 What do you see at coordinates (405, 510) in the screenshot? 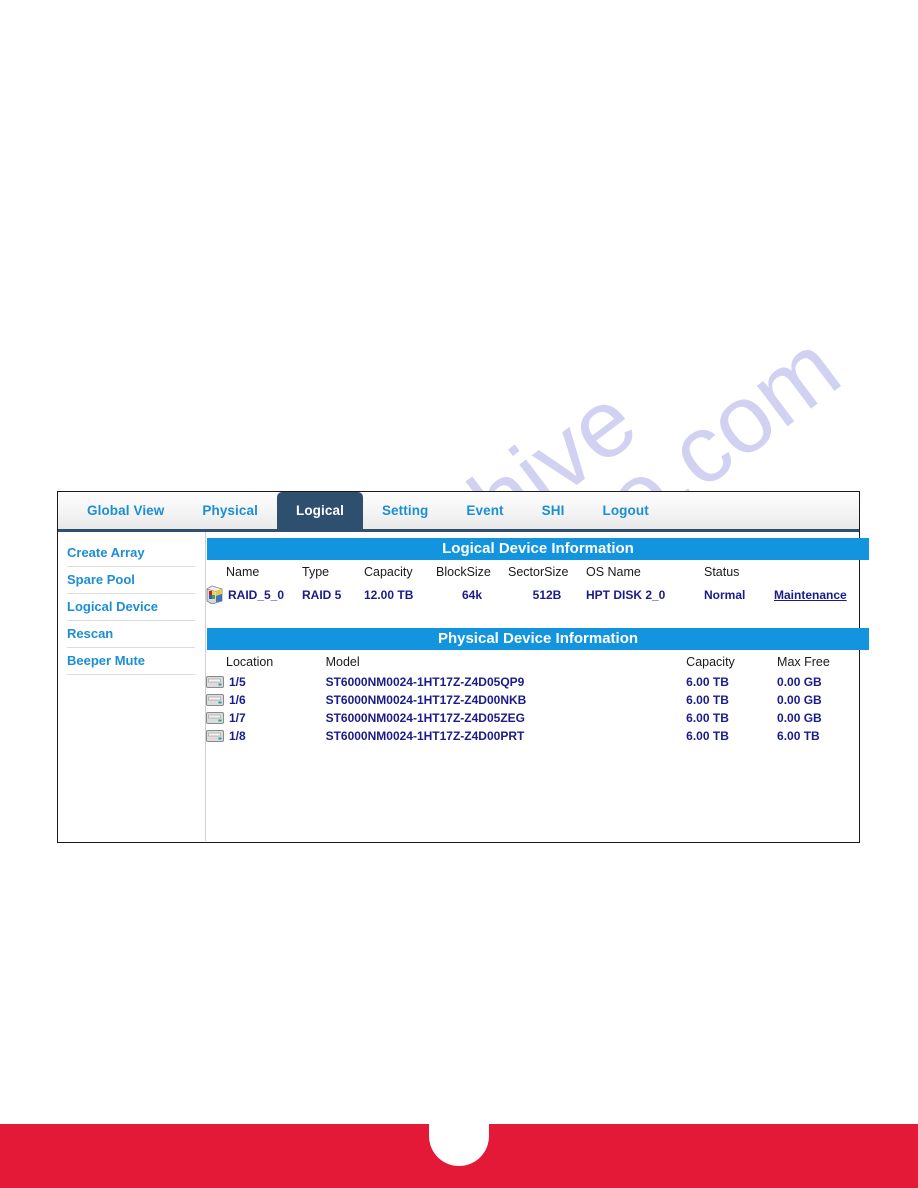
I see `tab-setting: Setting` at bounding box center [405, 510].